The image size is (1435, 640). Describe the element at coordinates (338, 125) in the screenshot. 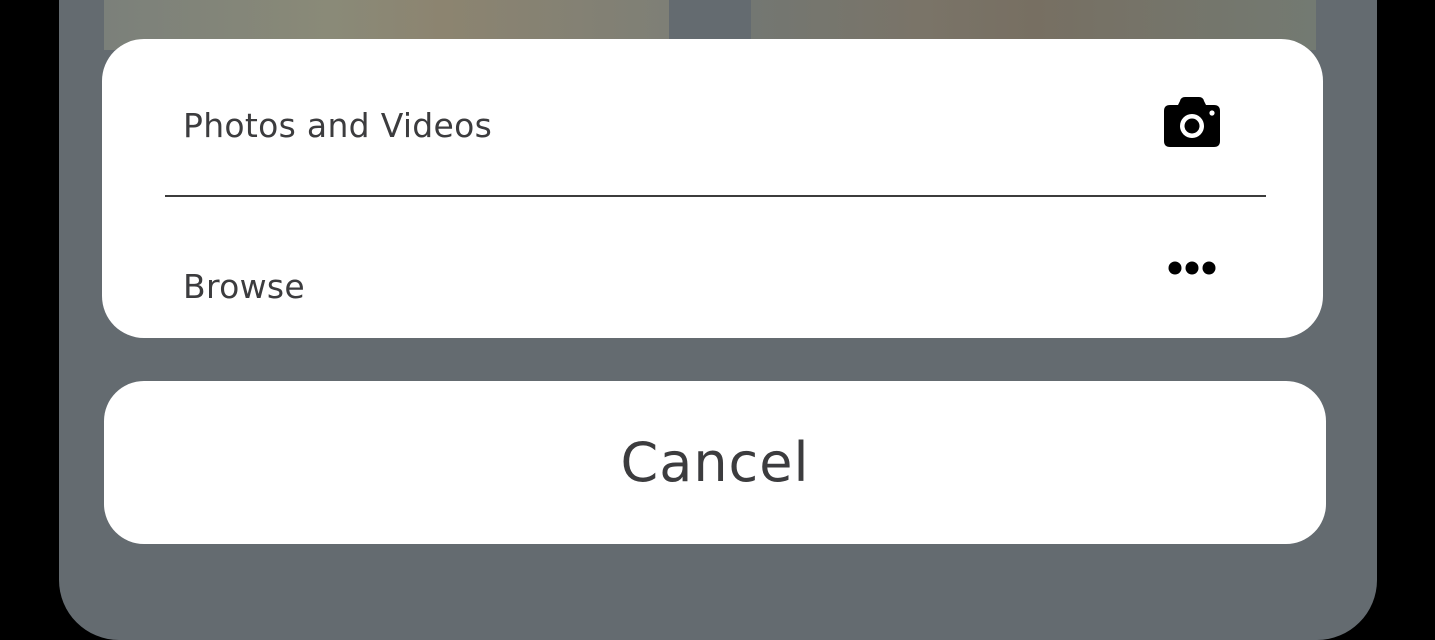

I see `option-label: Photos and Videos` at that location.